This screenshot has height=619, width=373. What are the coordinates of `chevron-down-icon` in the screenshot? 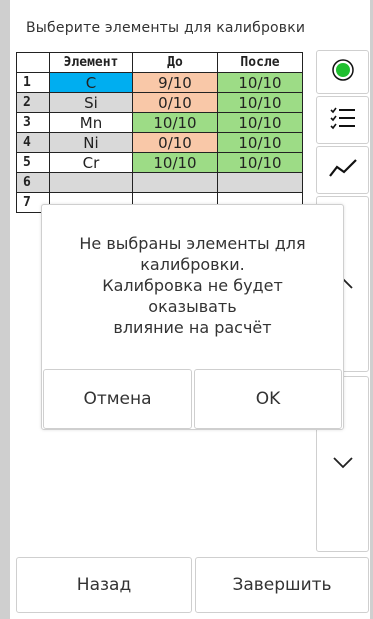 It's located at (343, 464).